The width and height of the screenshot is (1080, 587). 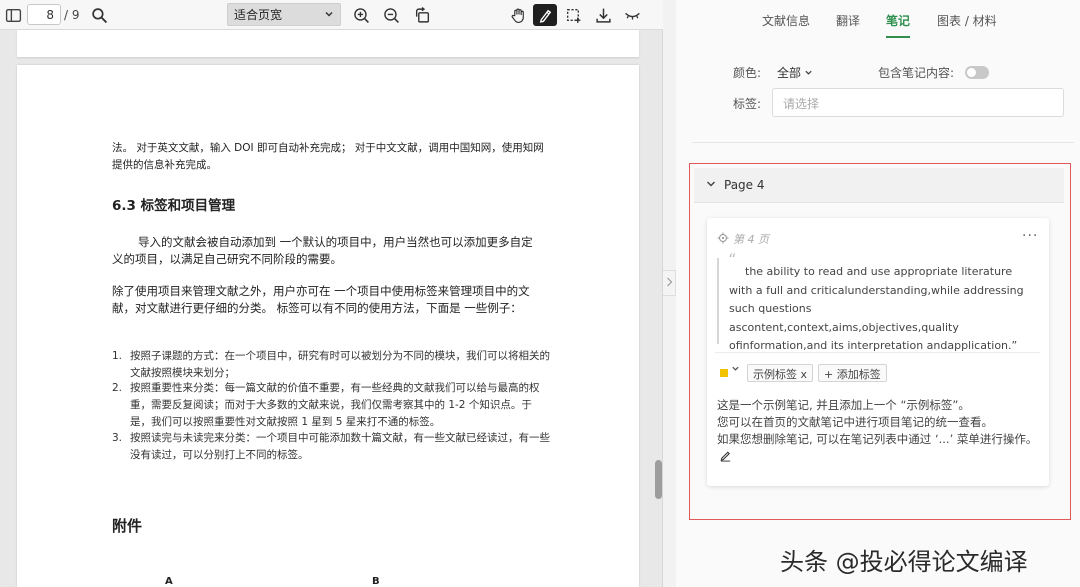 I want to click on note-page-label: 第 4 页, so click(x=751, y=239).